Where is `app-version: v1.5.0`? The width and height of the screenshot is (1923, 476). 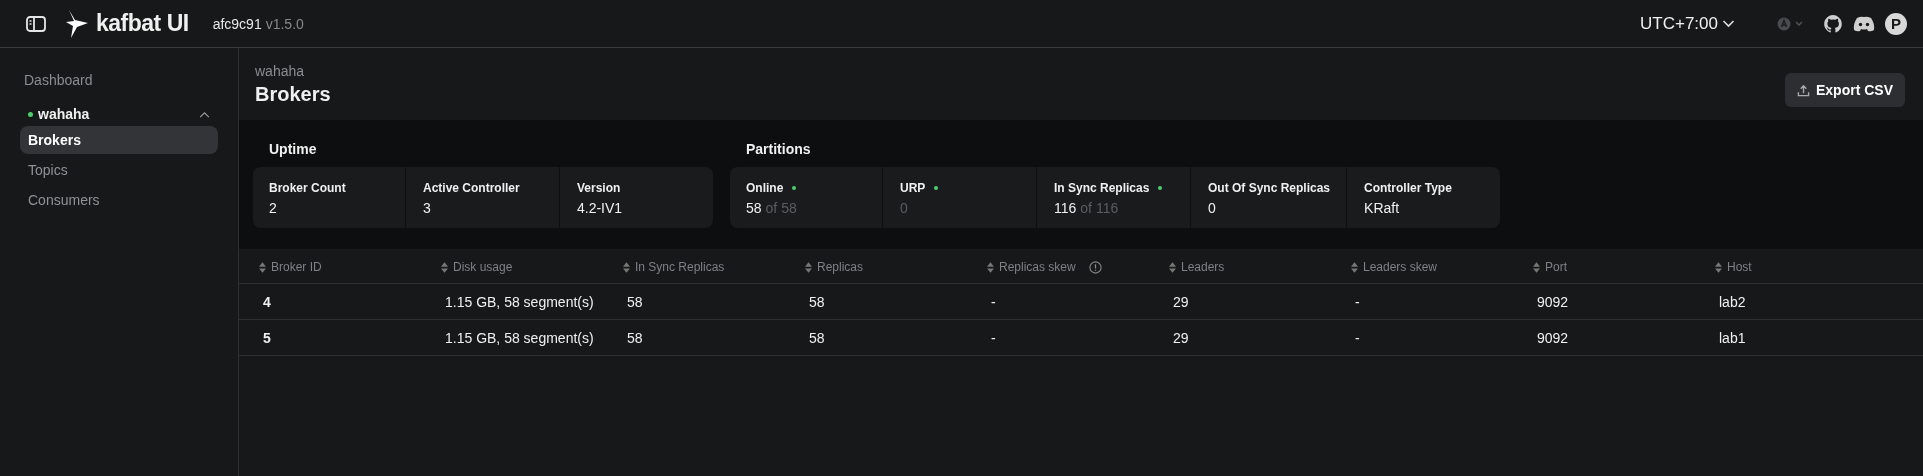 app-version: v1.5.0 is located at coordinates (284, 23).